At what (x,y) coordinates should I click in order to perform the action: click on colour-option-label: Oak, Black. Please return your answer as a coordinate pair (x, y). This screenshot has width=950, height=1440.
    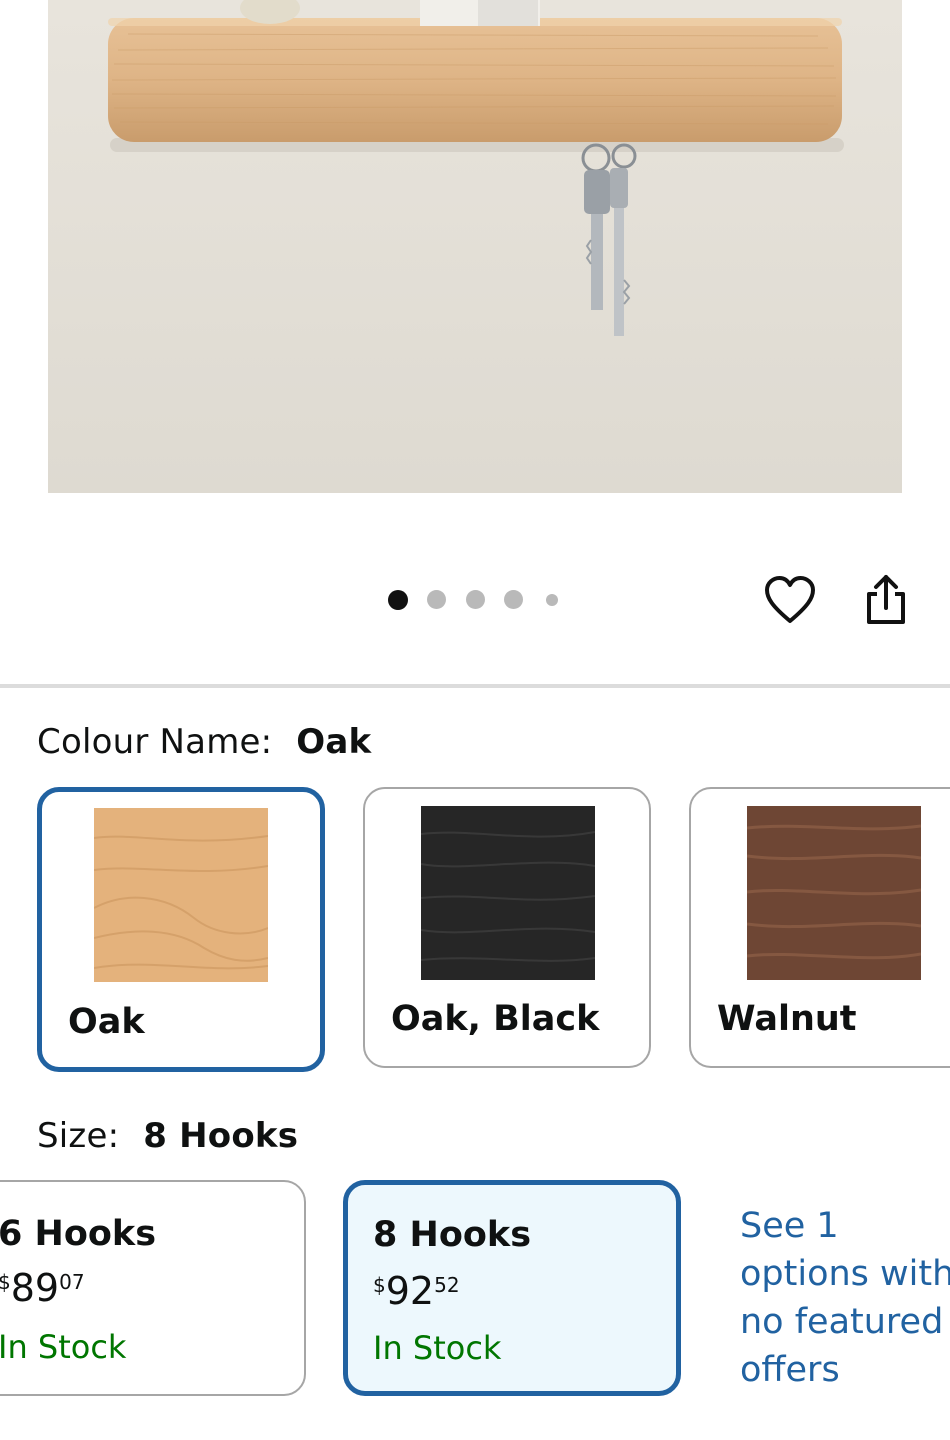
    Looking at the image, I should click on (495, 1019).